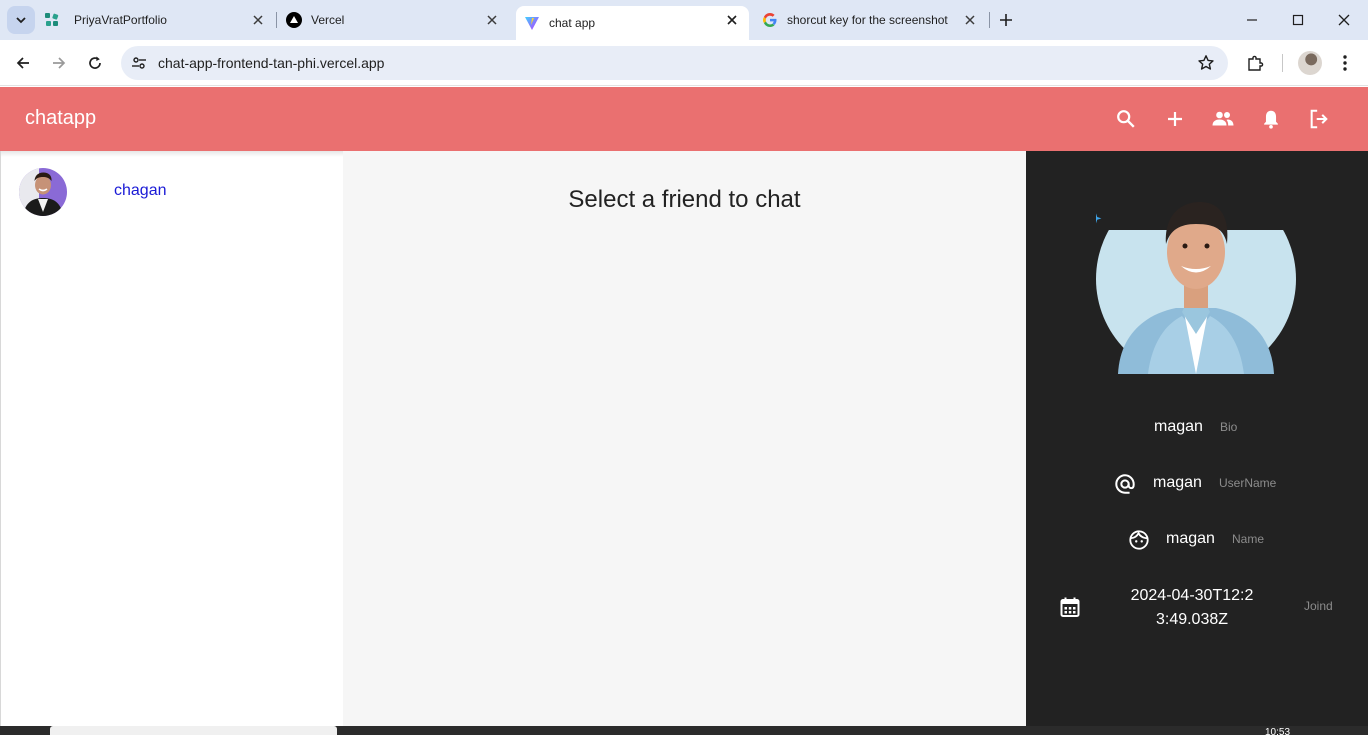 The width and height of the screenshot is (1368, 738). Describe the element at coordinates (1319, 119) in the screenshot. I see `logout-icon` at that location.